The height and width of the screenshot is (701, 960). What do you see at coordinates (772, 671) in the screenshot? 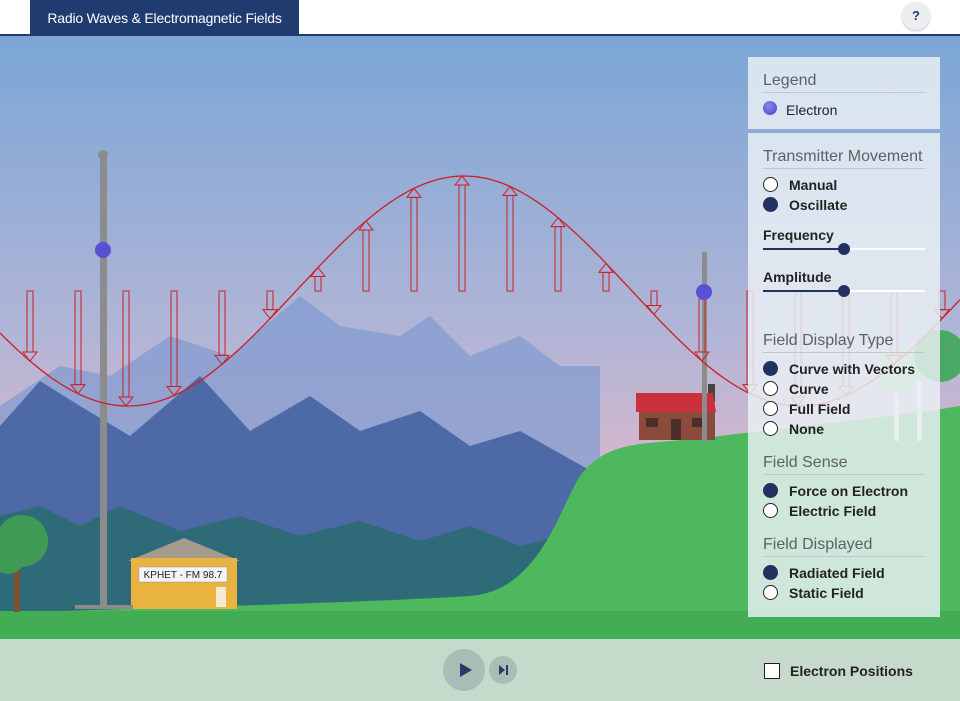
I see `electron-positions-checkbox` at bounding box center [772, 671].